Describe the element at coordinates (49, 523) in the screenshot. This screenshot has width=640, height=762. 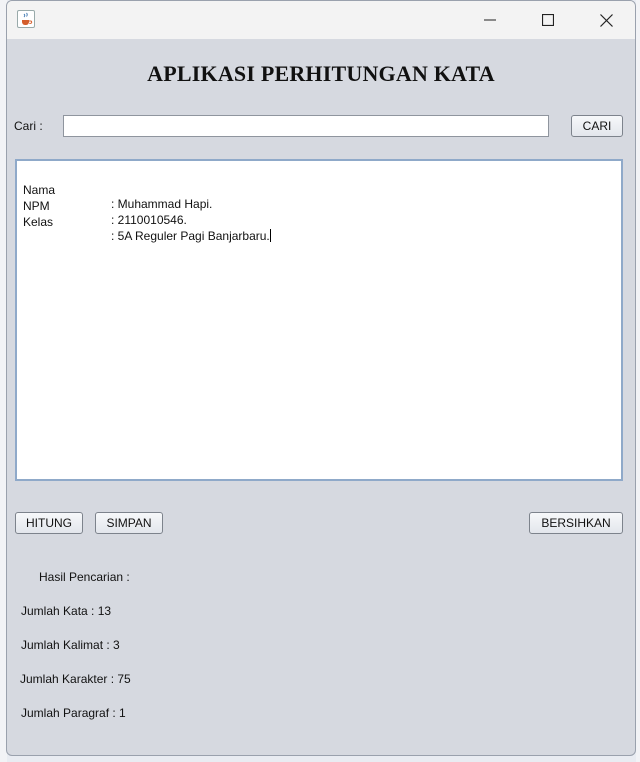
I see `hitung-button: HITUNG` at that location.